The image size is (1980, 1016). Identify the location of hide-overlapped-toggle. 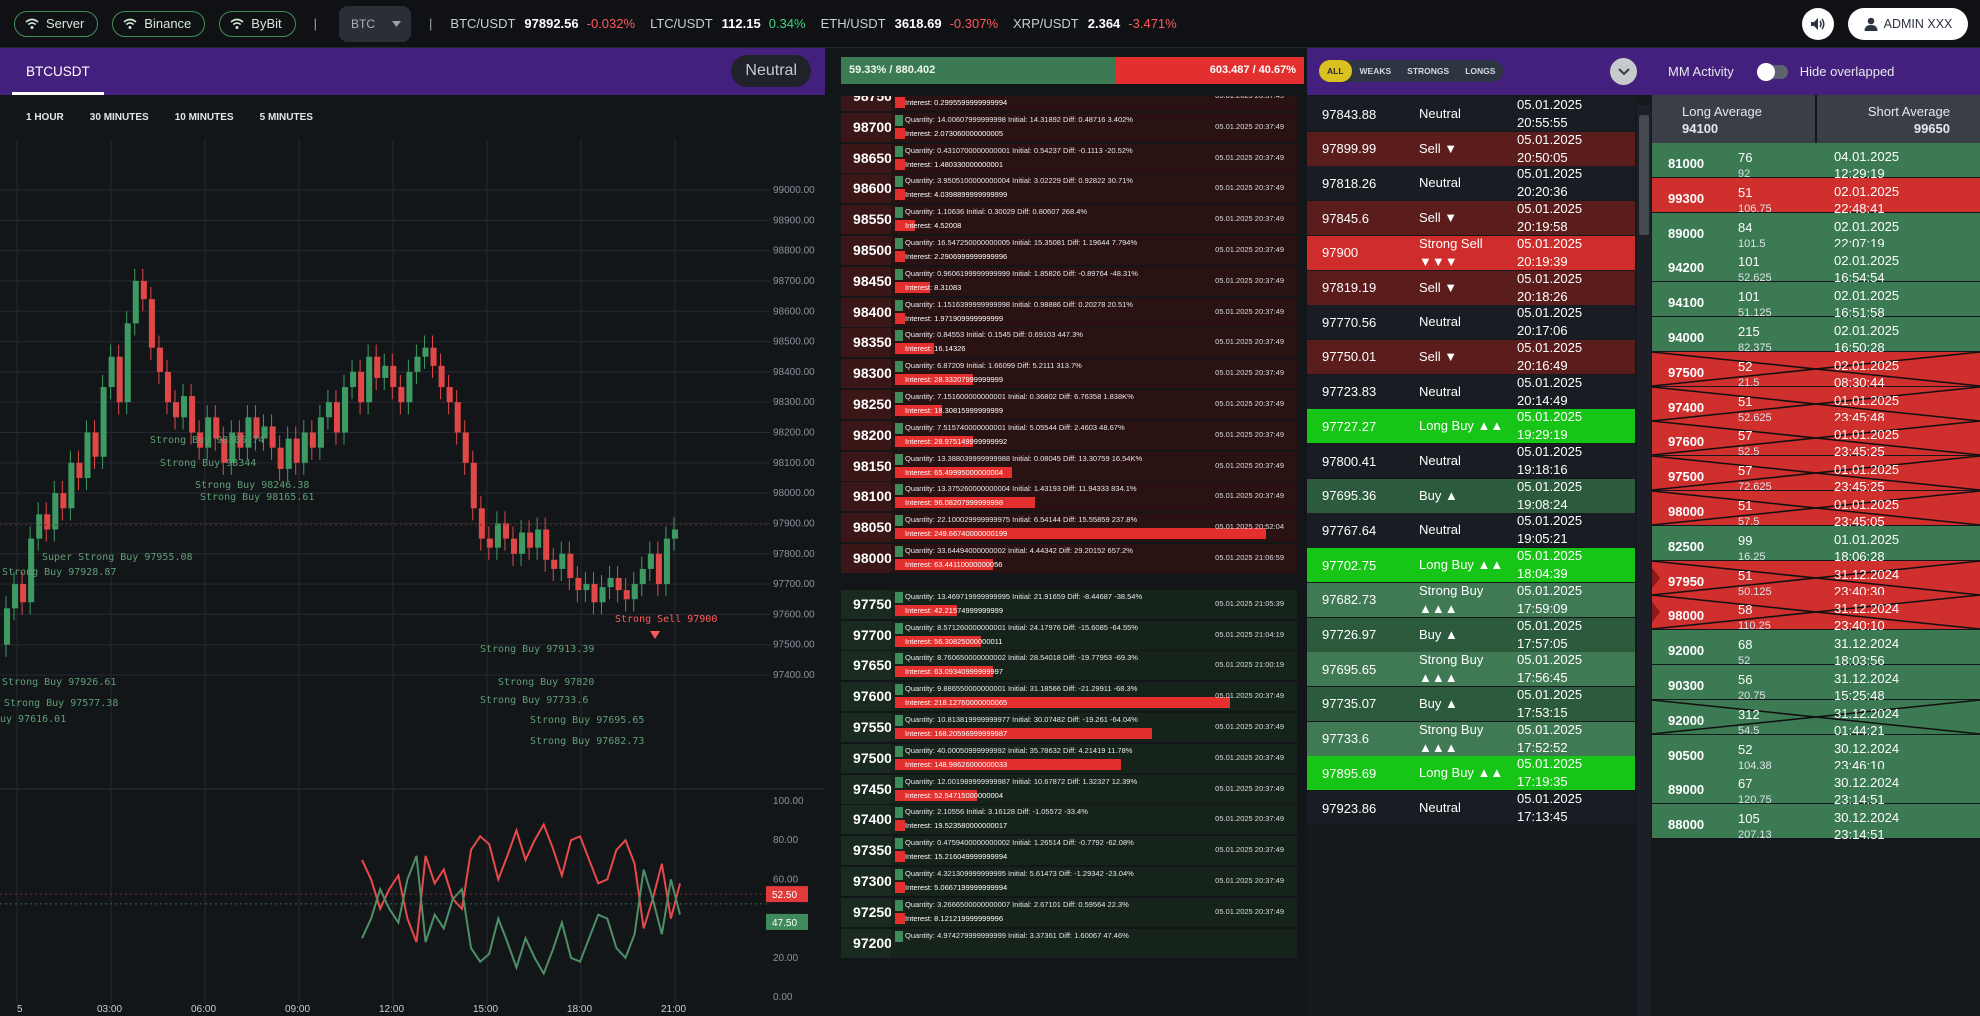
(1772, 71).